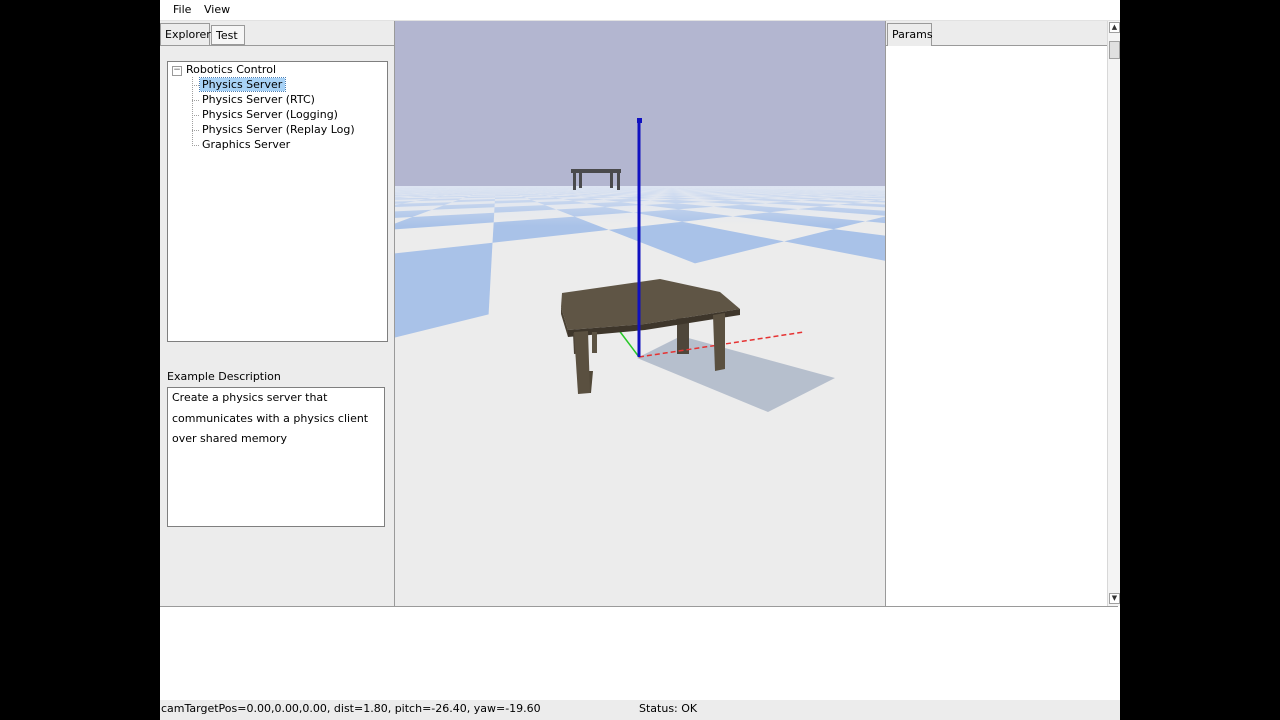 The height and width of the screenshot is (720, 1280). What do you see at coordinates (640, 10) in the screenshot?
I see `menu-bar: File View` at bounding box center [640, 10].